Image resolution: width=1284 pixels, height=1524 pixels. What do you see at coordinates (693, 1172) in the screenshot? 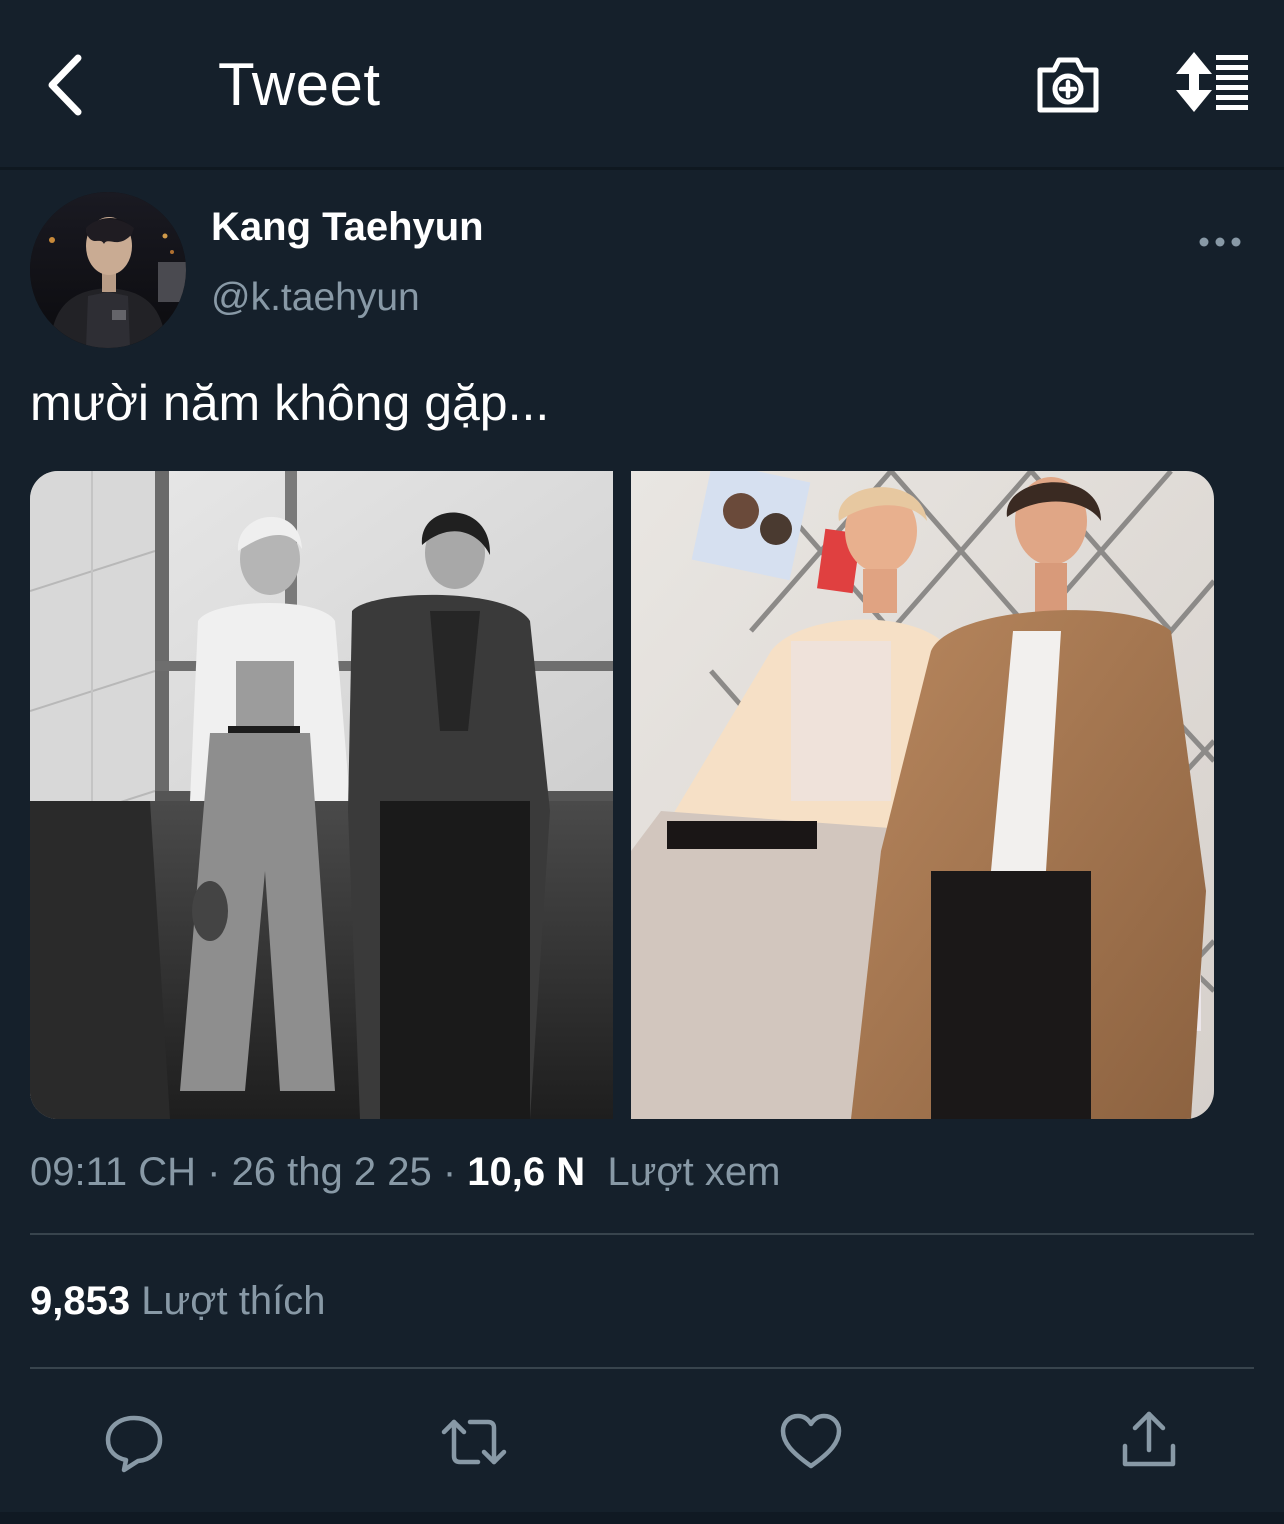
I see `views-label: Lượt xem` at bounding box center [693, 1172].